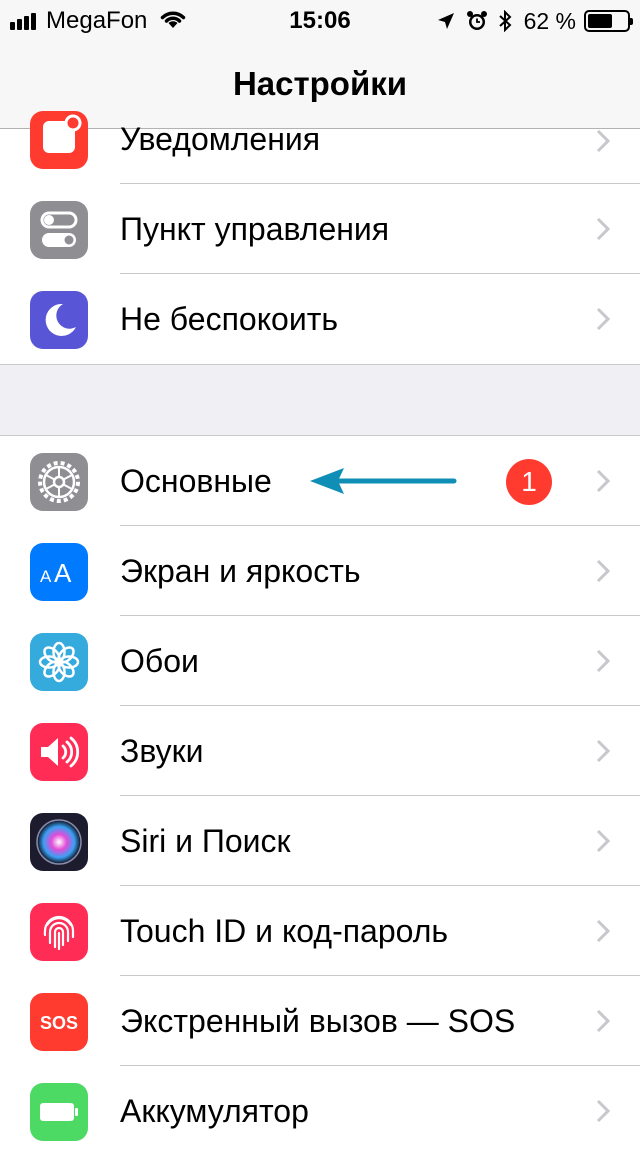 The height and width of the screenshot is (1156, 640). I want to click on settings-item-label: Основные, so click(196, 481).